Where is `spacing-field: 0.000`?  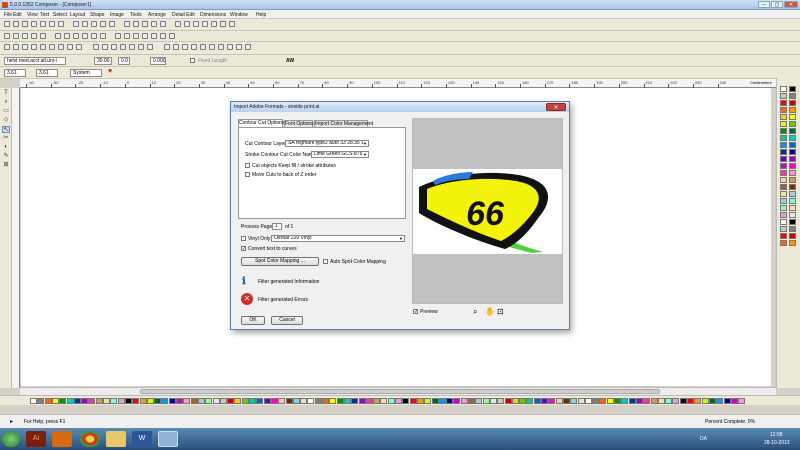
spacing-field: 0.000 is located at coordinates (158, 61).